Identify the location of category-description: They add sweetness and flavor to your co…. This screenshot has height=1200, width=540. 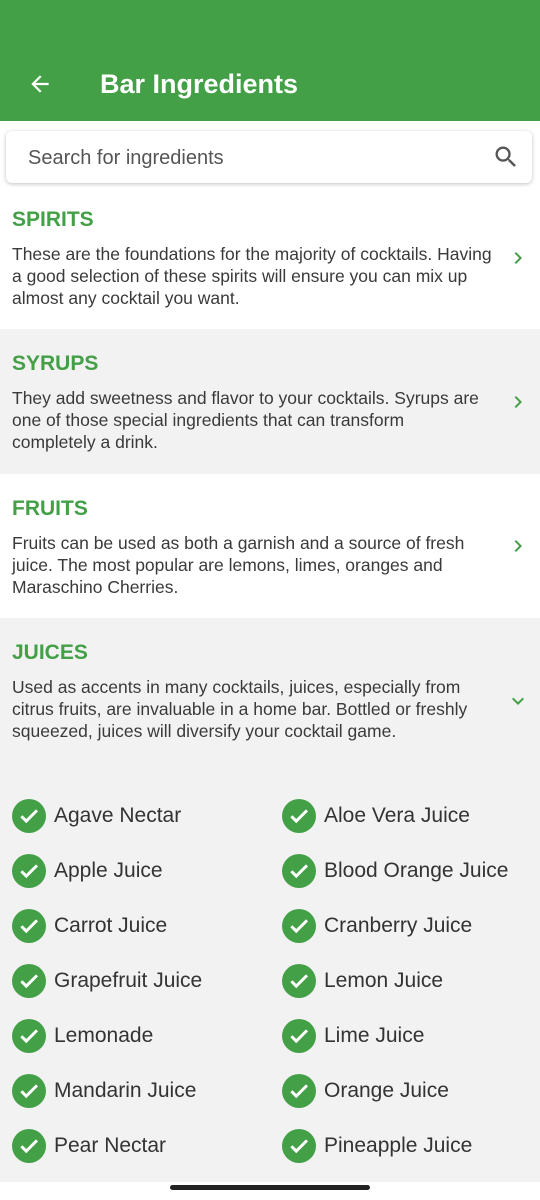
(245, 420).